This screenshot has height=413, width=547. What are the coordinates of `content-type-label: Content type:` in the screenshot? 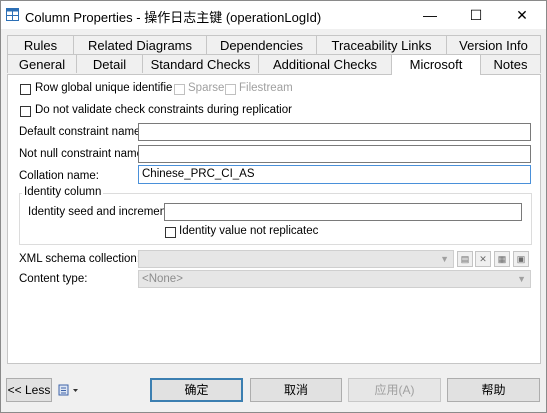 It's located at (53, 279).